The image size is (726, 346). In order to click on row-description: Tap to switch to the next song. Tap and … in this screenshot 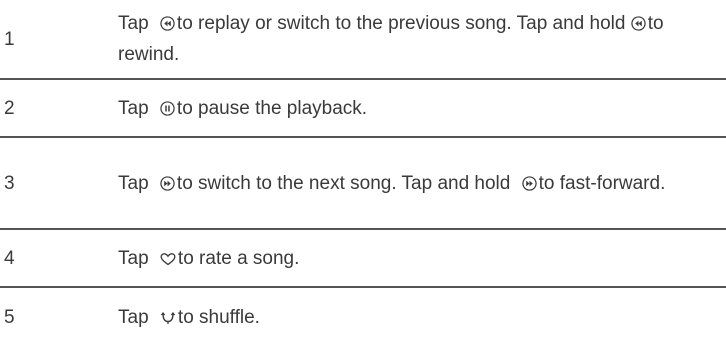, I will do `click(422, 183)`.